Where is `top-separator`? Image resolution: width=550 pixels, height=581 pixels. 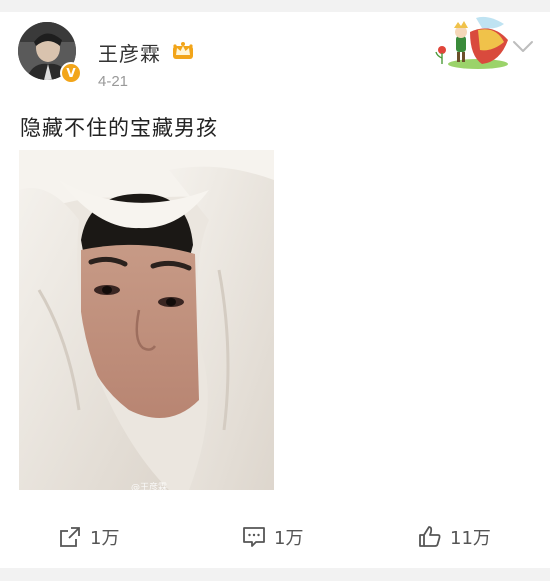 top-separator is located at coordinates (275, 6).